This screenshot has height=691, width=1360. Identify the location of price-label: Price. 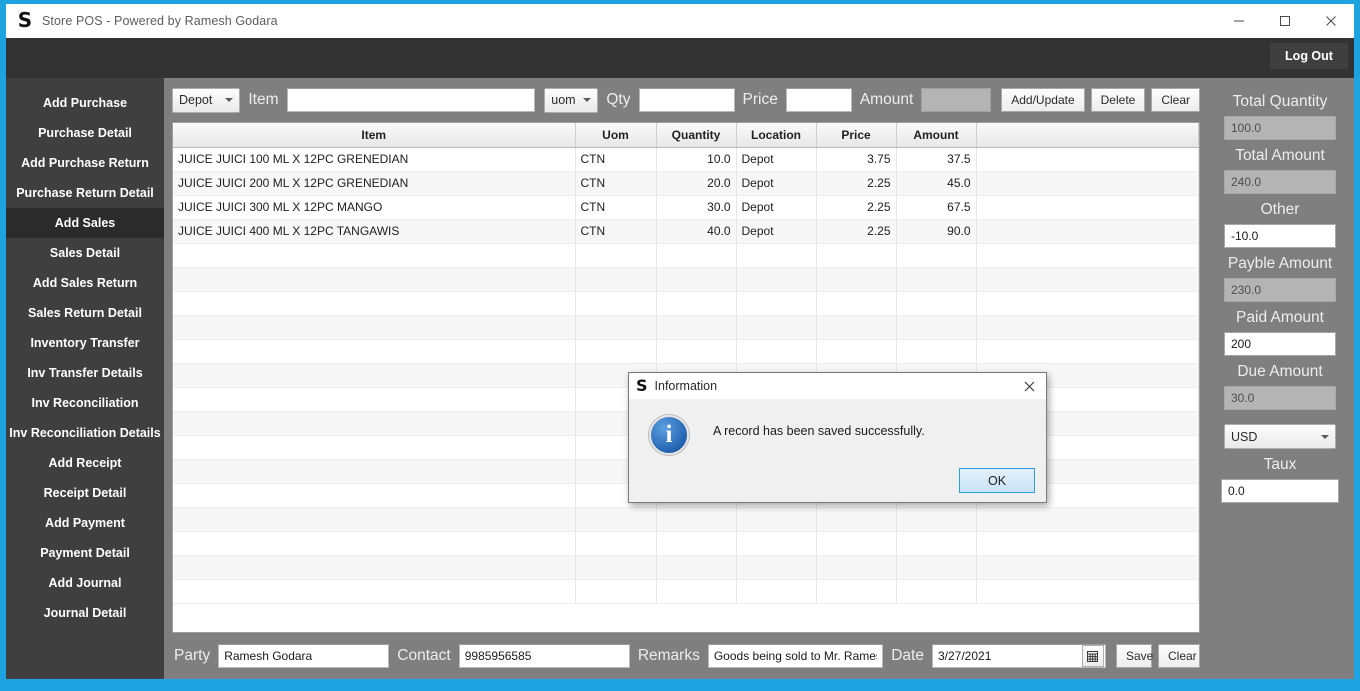
(760, 99).